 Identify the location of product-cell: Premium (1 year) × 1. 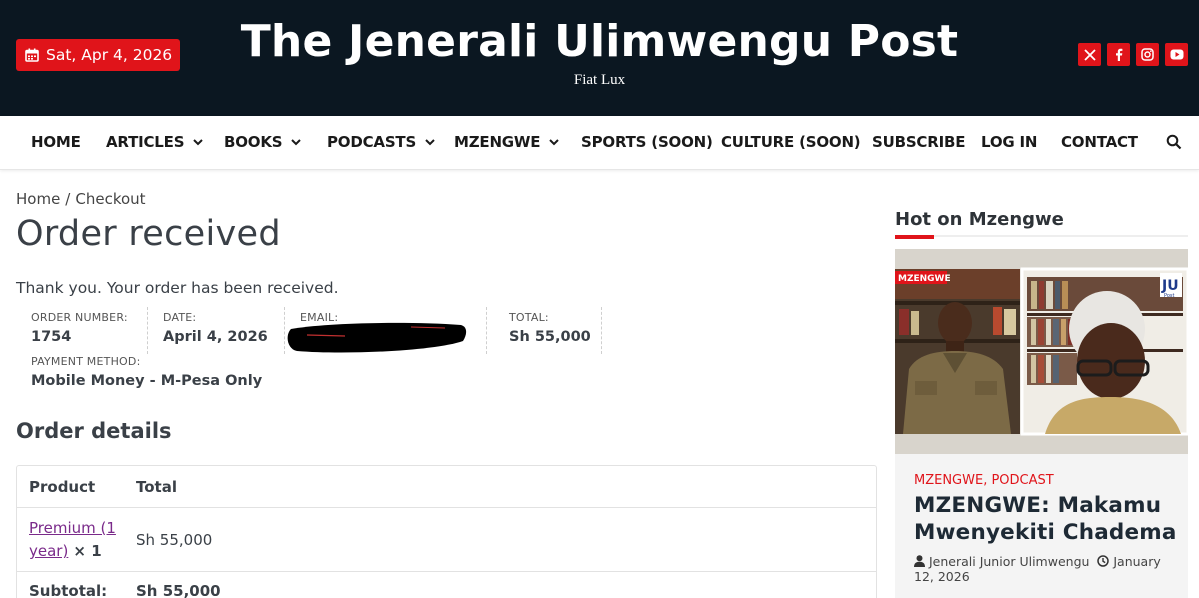
(79, 540).